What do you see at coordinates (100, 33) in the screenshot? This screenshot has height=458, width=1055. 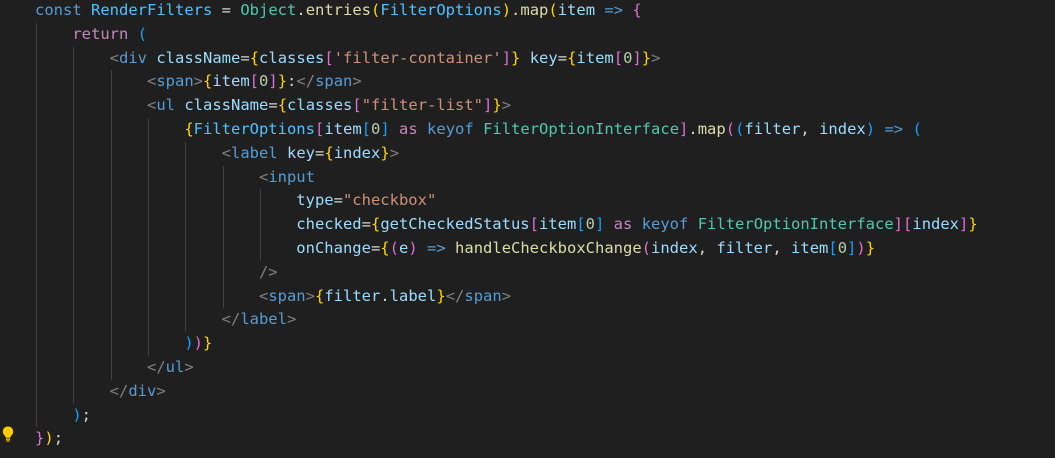 I see `code-token: return` at bounding box center [100, 33].